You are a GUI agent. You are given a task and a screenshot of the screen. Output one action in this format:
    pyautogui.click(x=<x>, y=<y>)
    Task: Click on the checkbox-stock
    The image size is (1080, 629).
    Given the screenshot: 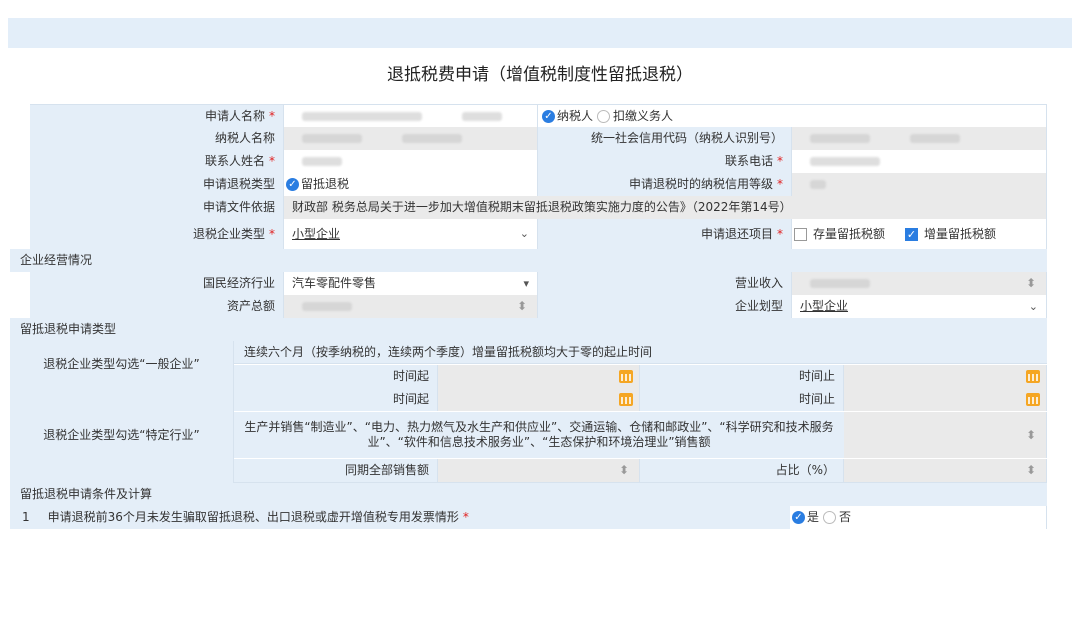 What is the action you would take?
    pyautogui.click(x=800, y=234)
    